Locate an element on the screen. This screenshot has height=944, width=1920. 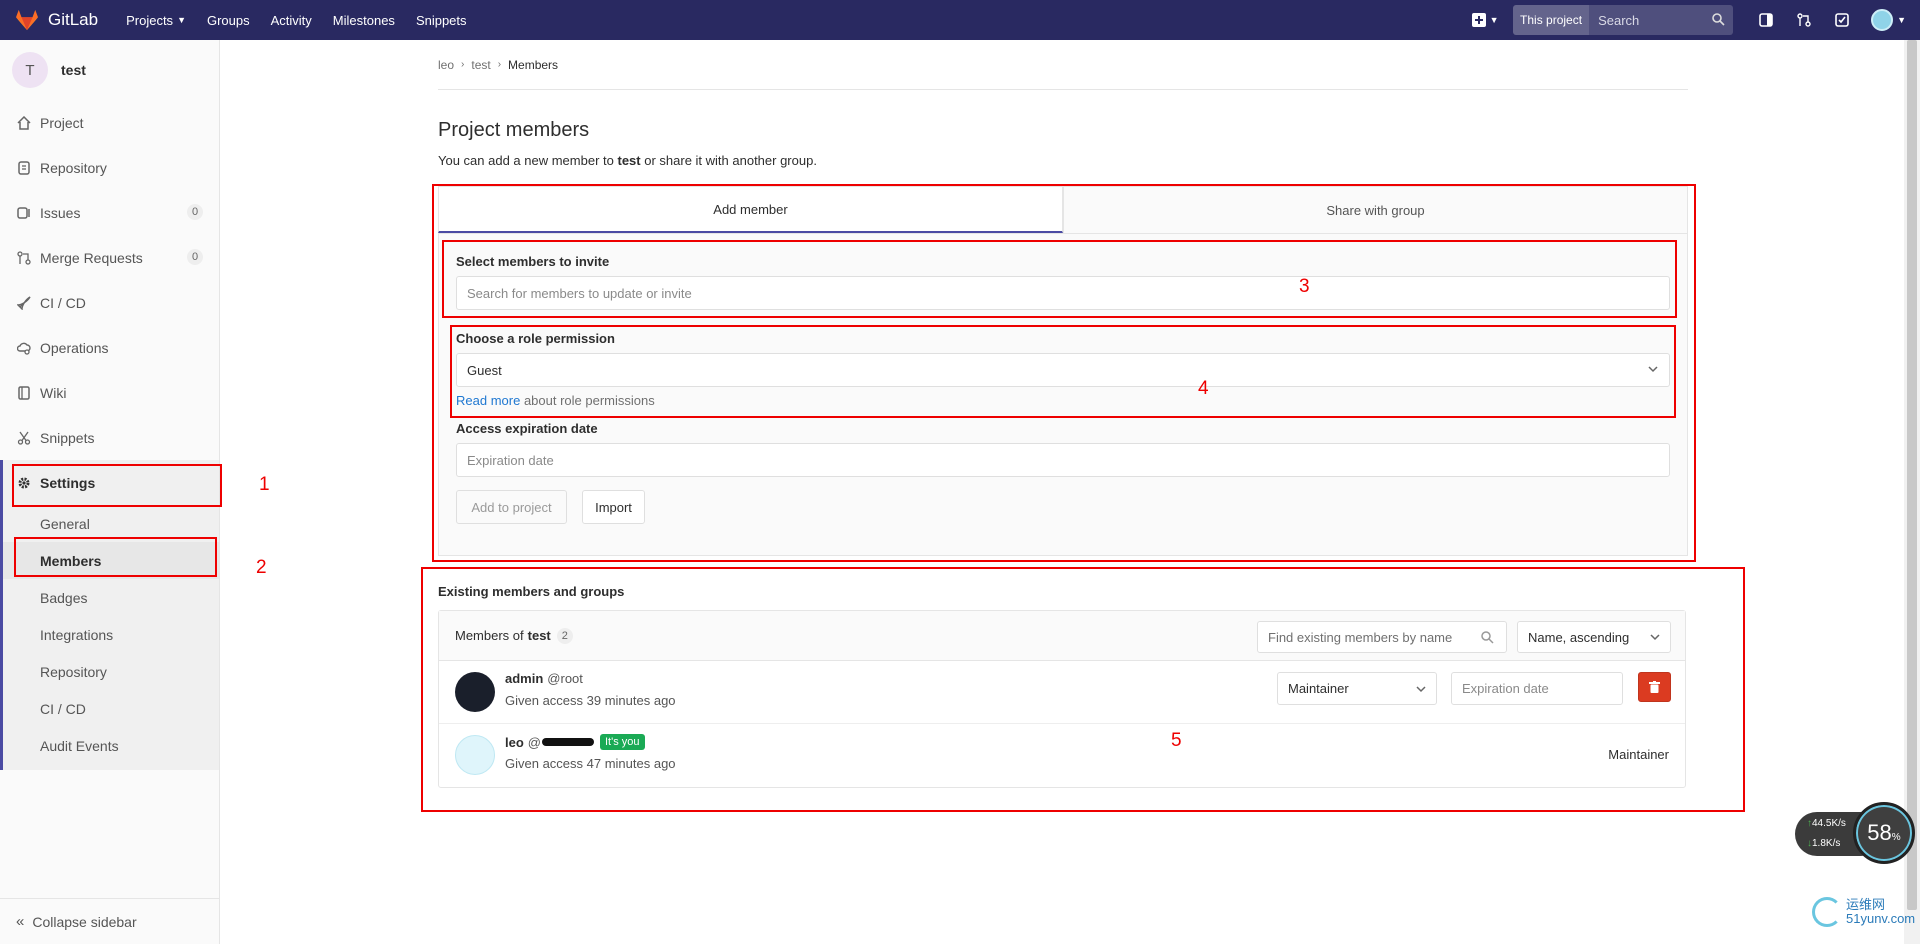
read-more-link: Read more is located at coordinates (488, 400).